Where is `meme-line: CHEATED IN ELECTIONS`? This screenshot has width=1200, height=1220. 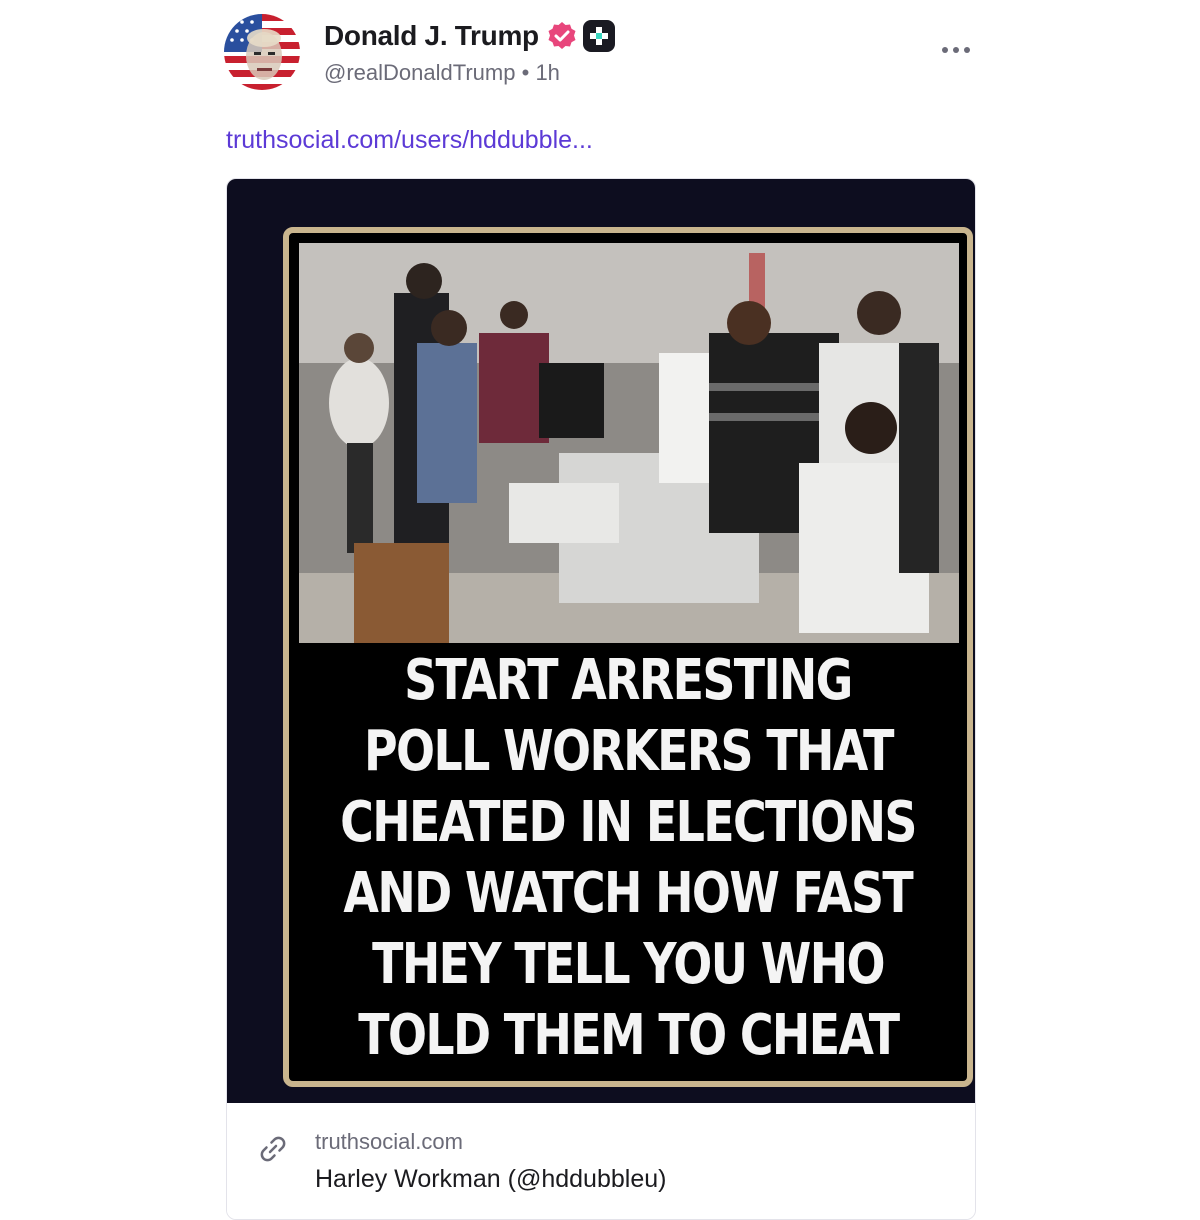 meme-line: CHEATED IN ELECTIONS is located at coordinates (628, 822).